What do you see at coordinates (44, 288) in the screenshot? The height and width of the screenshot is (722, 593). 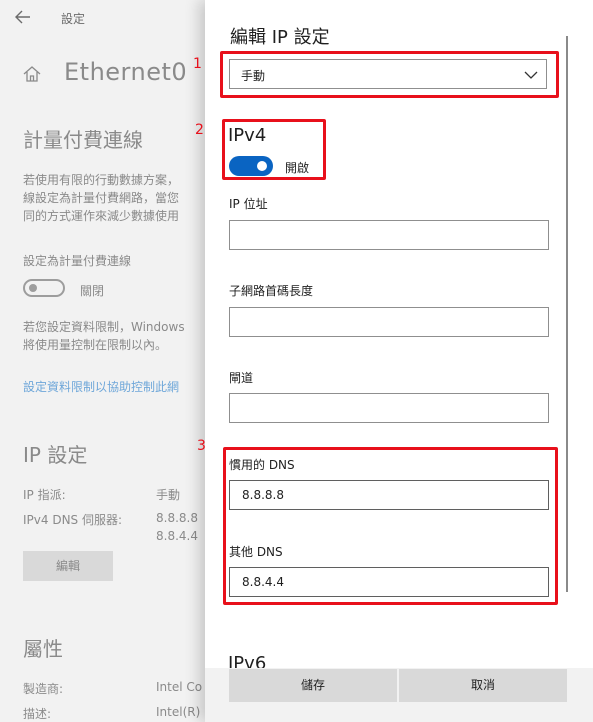 I see `metered-toggle` at bounding box center [44, 288].